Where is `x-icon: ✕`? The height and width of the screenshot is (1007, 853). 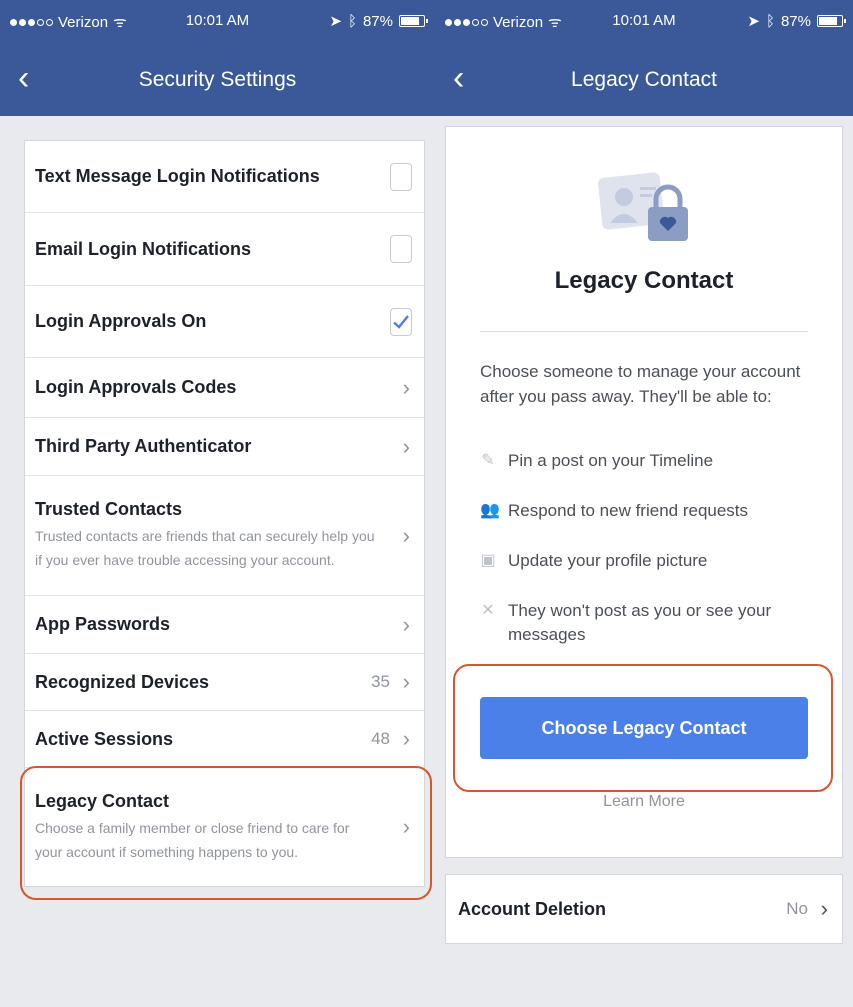
x-icon: ✕ is located at coordinates (488, 610).